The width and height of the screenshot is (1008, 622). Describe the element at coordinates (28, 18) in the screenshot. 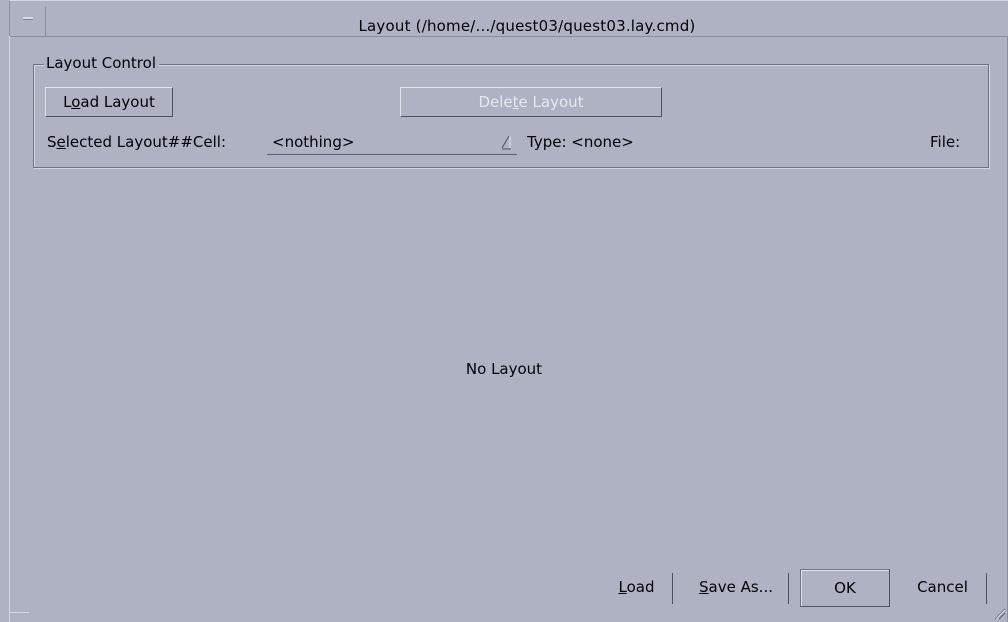

I see `window-menu-icon` at that location.